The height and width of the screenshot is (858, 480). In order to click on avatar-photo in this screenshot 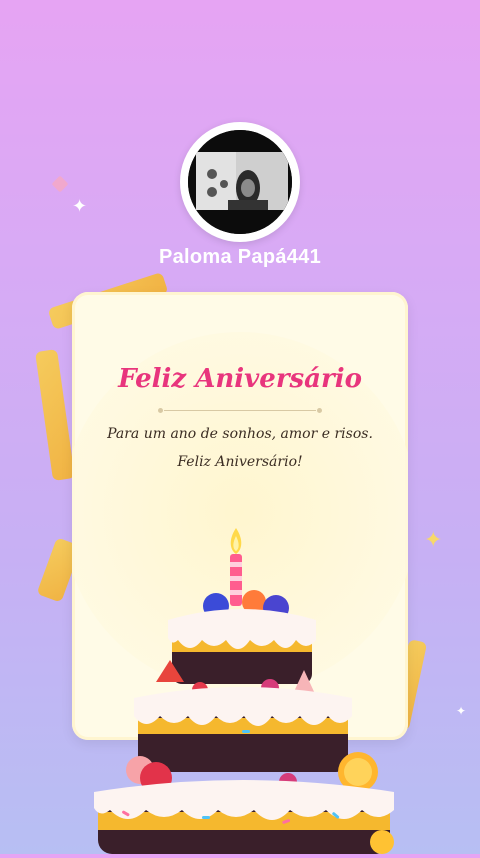, I will do `click(240, 182)`.